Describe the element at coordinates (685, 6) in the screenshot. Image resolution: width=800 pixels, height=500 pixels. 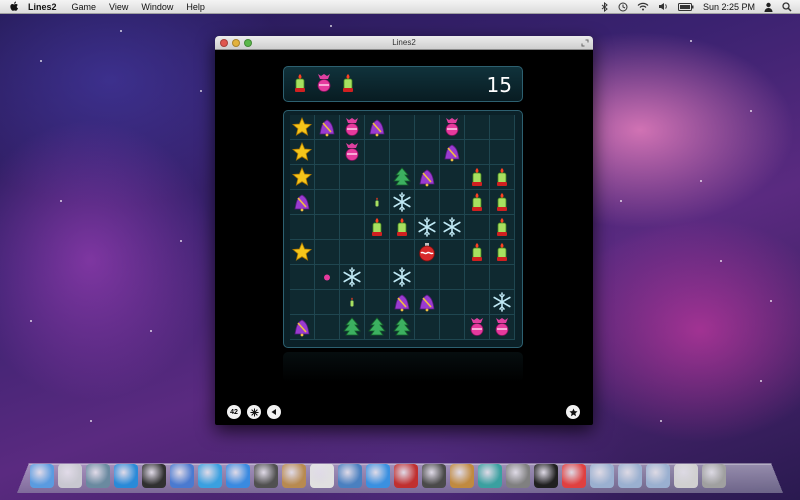
I see `battery-icon` at that location.